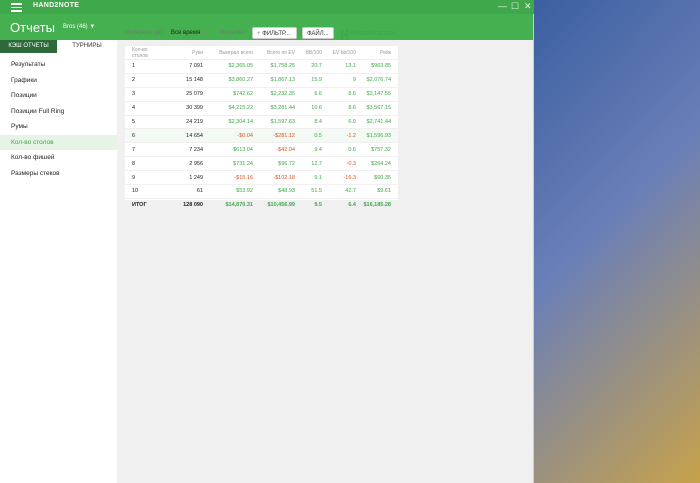 The height and width of the screenshot is (483, 700). Describe the element at coordinates (186, 80) in the screenshot. I see `table-cell: 15 148` at that location.